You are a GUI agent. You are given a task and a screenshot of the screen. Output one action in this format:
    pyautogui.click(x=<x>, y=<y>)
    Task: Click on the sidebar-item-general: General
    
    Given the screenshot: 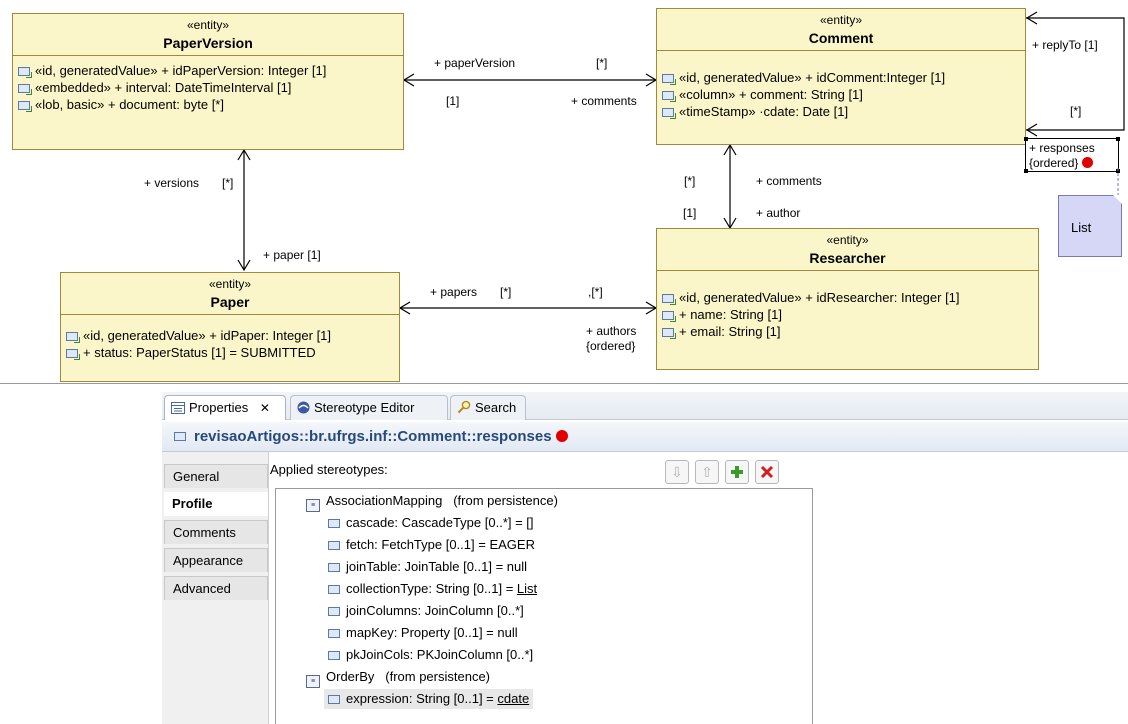 What is the action you would take?
    pyautogui.click(x=216, y=476)
    